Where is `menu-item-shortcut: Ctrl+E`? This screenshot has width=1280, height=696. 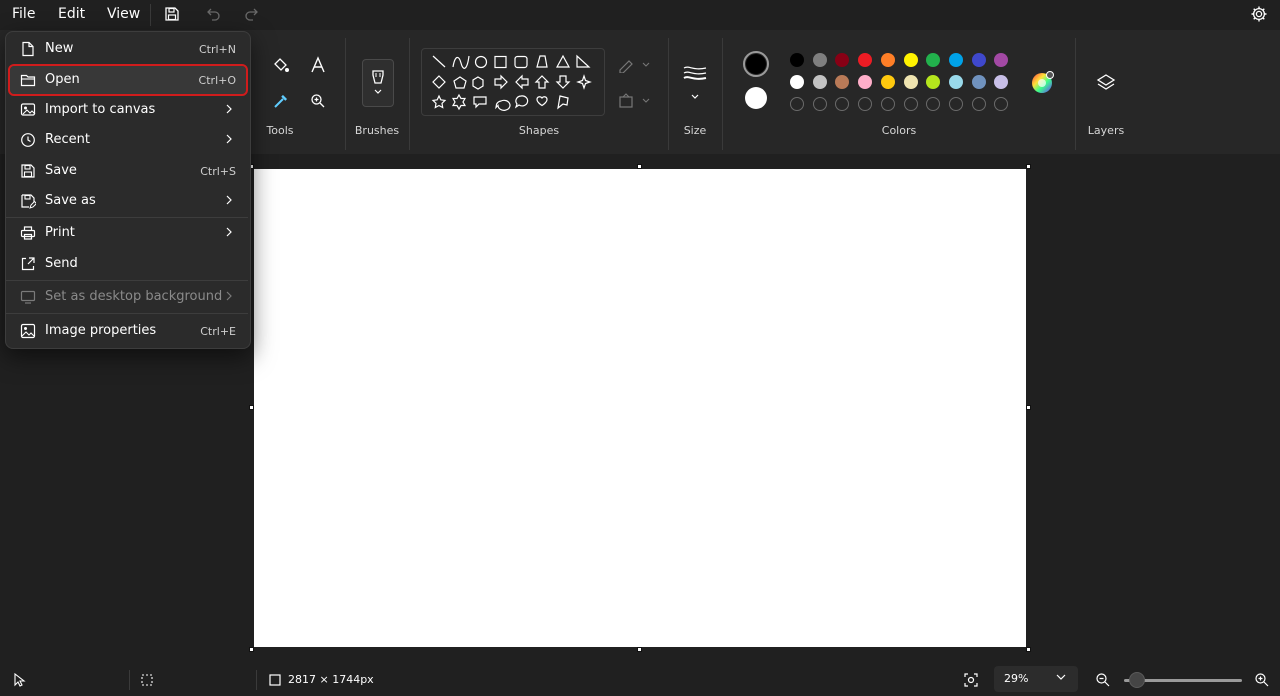
menu-item-shortcut: Ctrl+E is located at coordinates (218, 331).